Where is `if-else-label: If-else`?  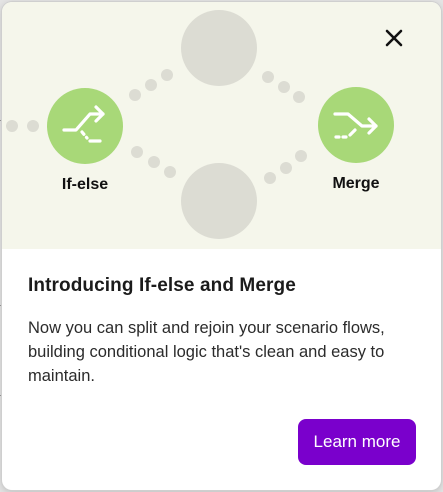
if-else-label: If-else is located at coordinates (85, 184).